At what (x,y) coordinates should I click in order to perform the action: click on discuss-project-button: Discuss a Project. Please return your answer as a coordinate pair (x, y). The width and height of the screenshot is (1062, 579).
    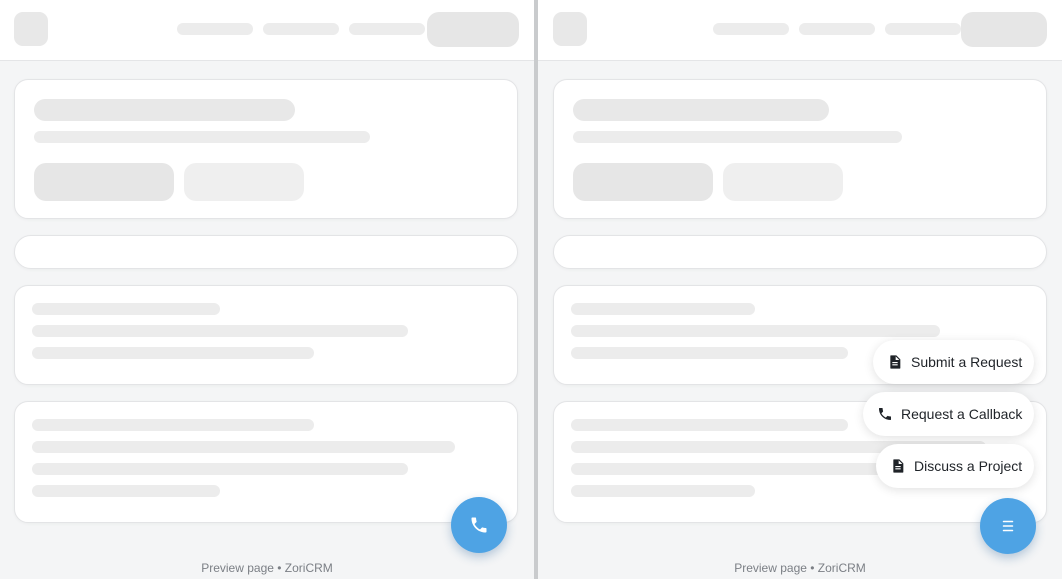
    Looking at the image, I should click on (955, 466).